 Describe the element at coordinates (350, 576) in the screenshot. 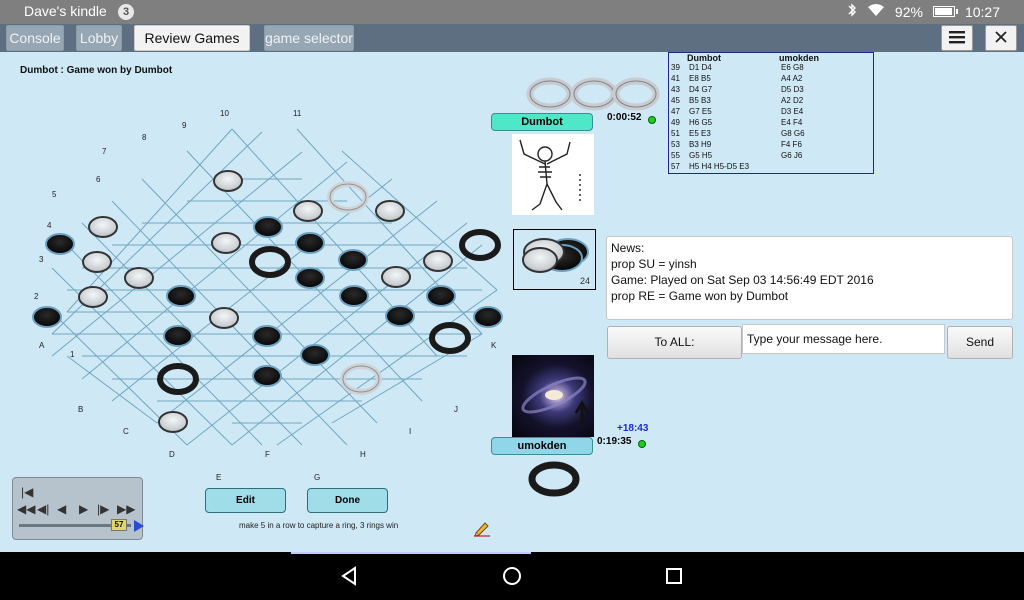

I see `back-icon` at that location.